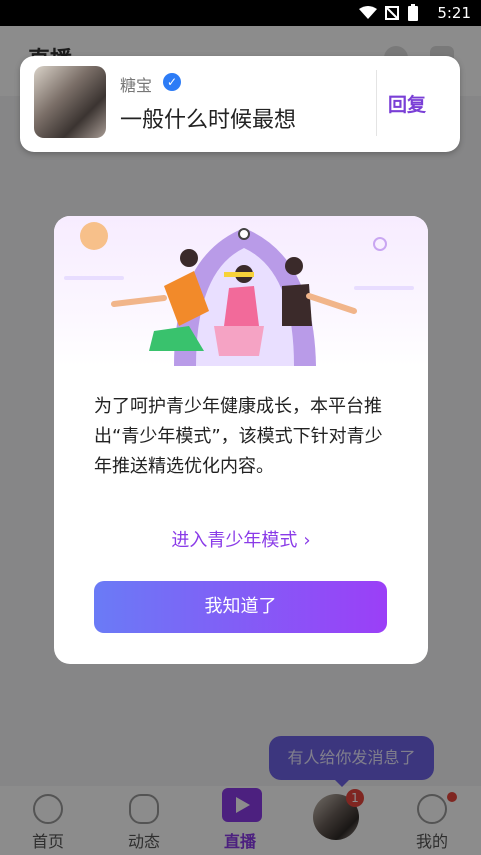  I want to click on verified-icon: ✓, so click(172, 82).